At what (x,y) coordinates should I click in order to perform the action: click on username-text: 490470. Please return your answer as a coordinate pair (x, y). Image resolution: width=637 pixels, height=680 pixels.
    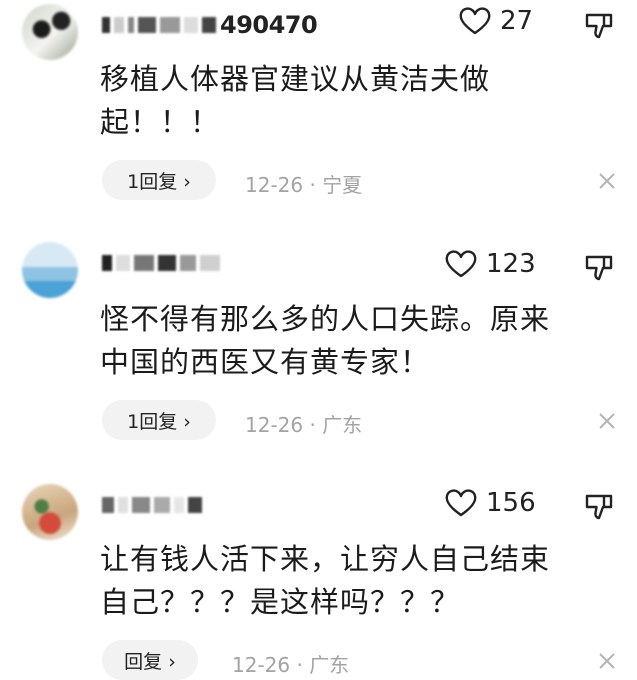
    Looking at the image, I should click on (269, 25).